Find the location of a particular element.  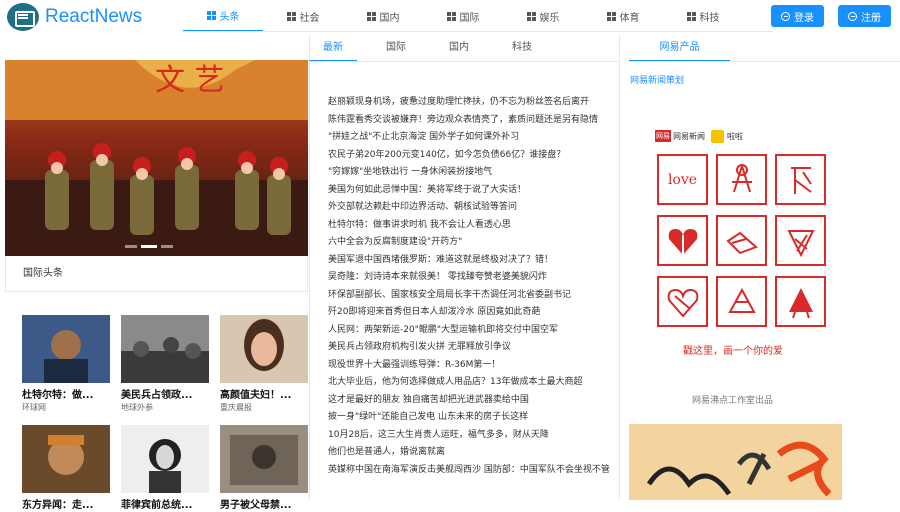

drawing-cell: love is located at coordinates (682, 179).